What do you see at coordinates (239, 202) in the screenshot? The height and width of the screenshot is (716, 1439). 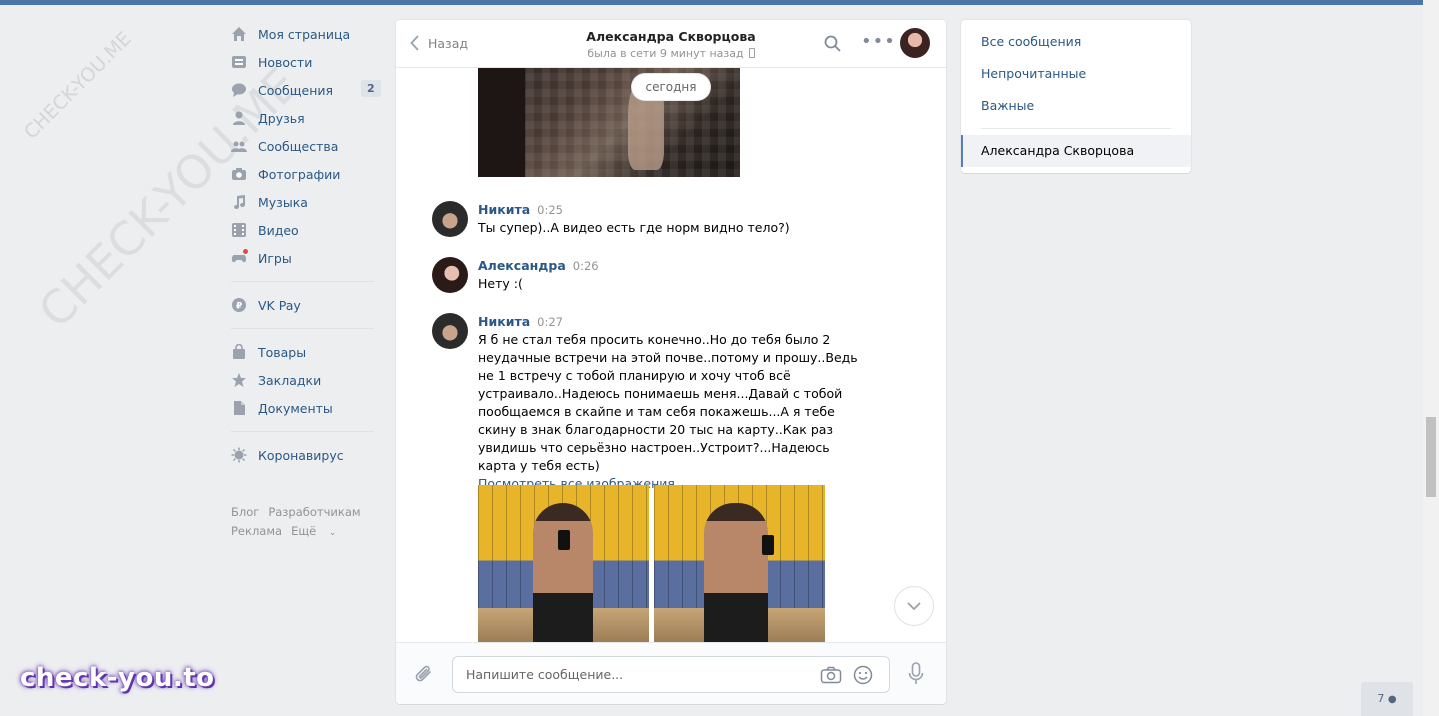 I see `music-icon` at bounding box center [239, 202].